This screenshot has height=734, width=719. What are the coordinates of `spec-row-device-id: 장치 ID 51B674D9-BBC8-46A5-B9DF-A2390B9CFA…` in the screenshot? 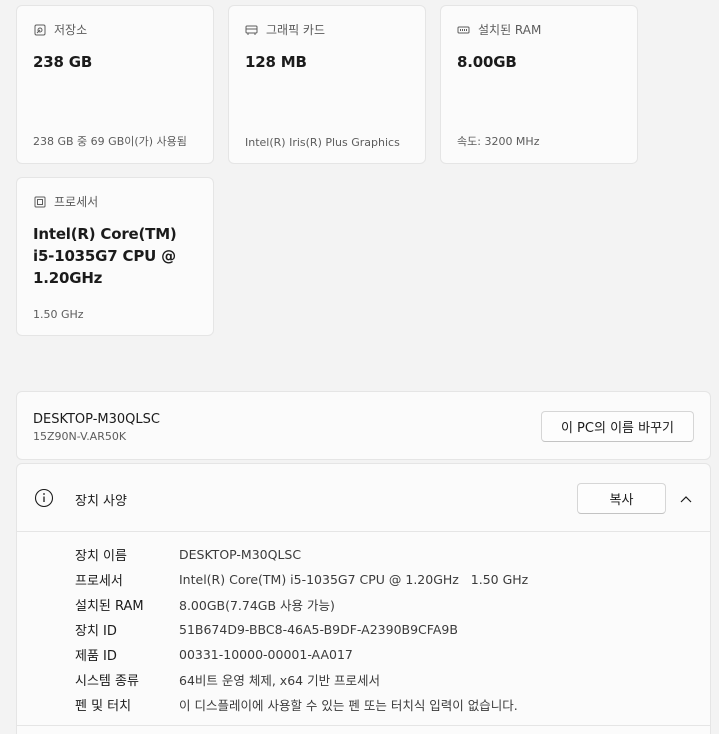 It's located at (388, 629).